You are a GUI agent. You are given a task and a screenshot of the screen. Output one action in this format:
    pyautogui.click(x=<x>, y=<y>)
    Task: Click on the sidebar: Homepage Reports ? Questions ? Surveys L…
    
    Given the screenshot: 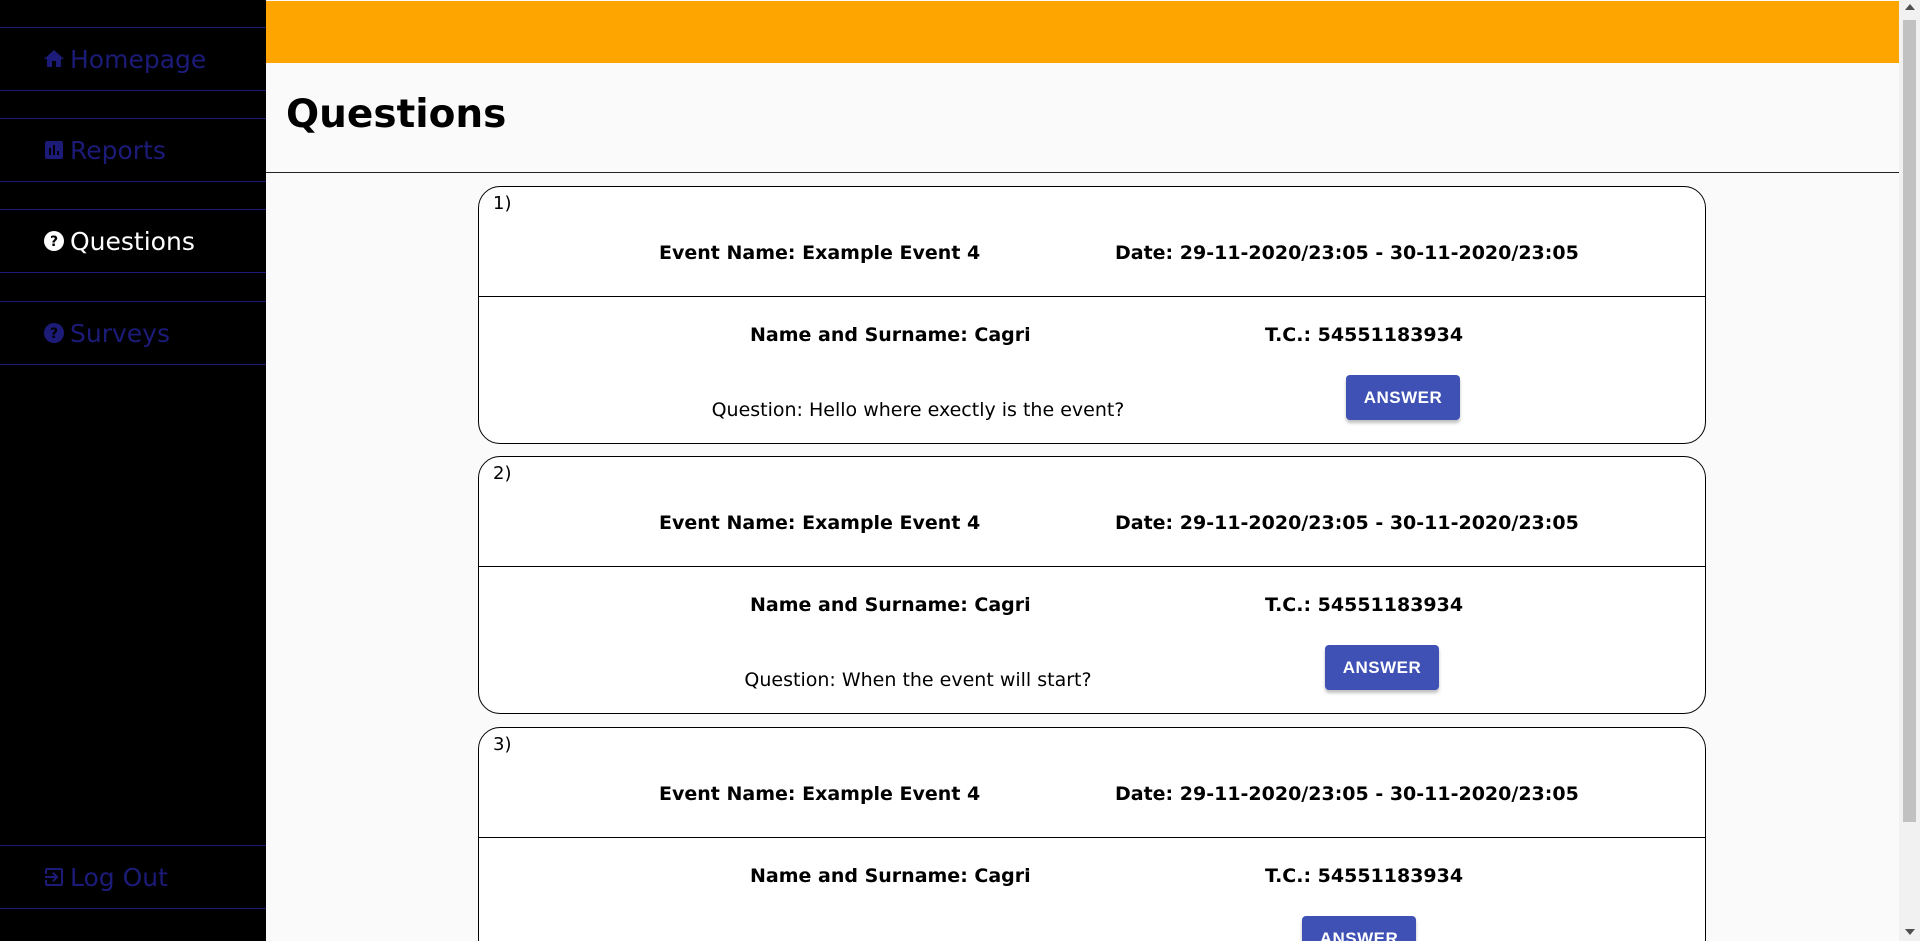 What is the action you would take?
    pyautogui.click(x=133, y=470)
    